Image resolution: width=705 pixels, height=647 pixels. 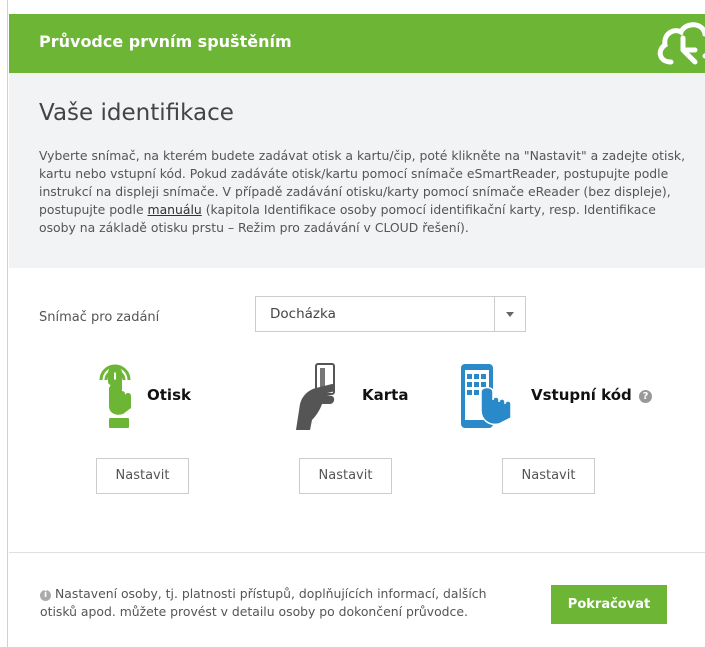 What do you see at coordinates (169, 395) in the screenshot?
I see `method-label-fingerprint: Otisk` at bounding box center [169, 395].